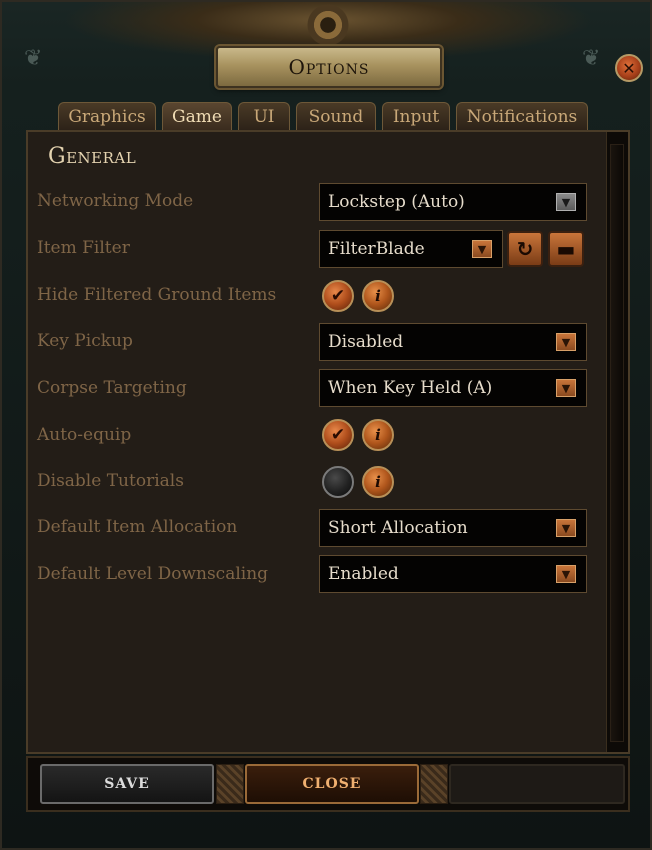 Image resolution: width=652 pixels, height=850 pixels. Describe the element at coordinates (410, 388) in the screenshot. I see `corpse-targeting-value: When Key Held (A)` at that location.